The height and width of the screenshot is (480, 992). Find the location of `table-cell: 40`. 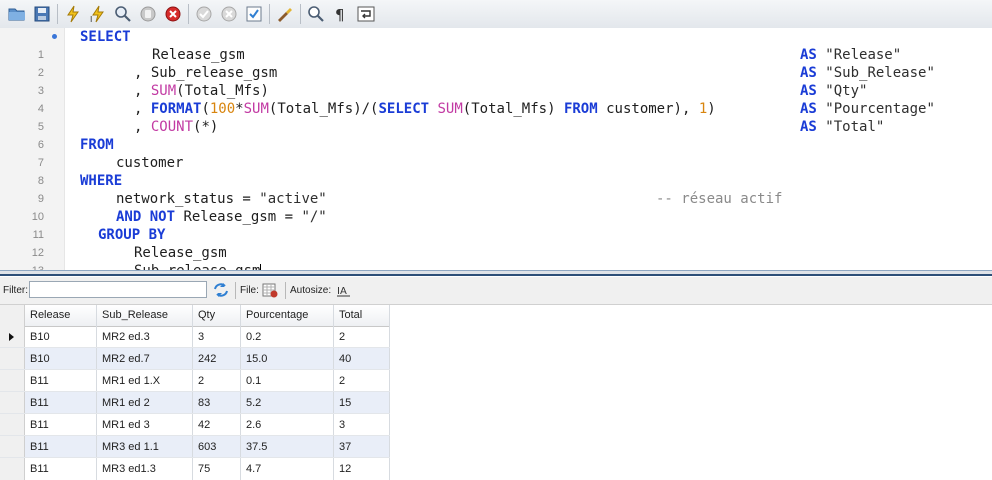

table-cell: 40 is located at coordinates (362, 359).